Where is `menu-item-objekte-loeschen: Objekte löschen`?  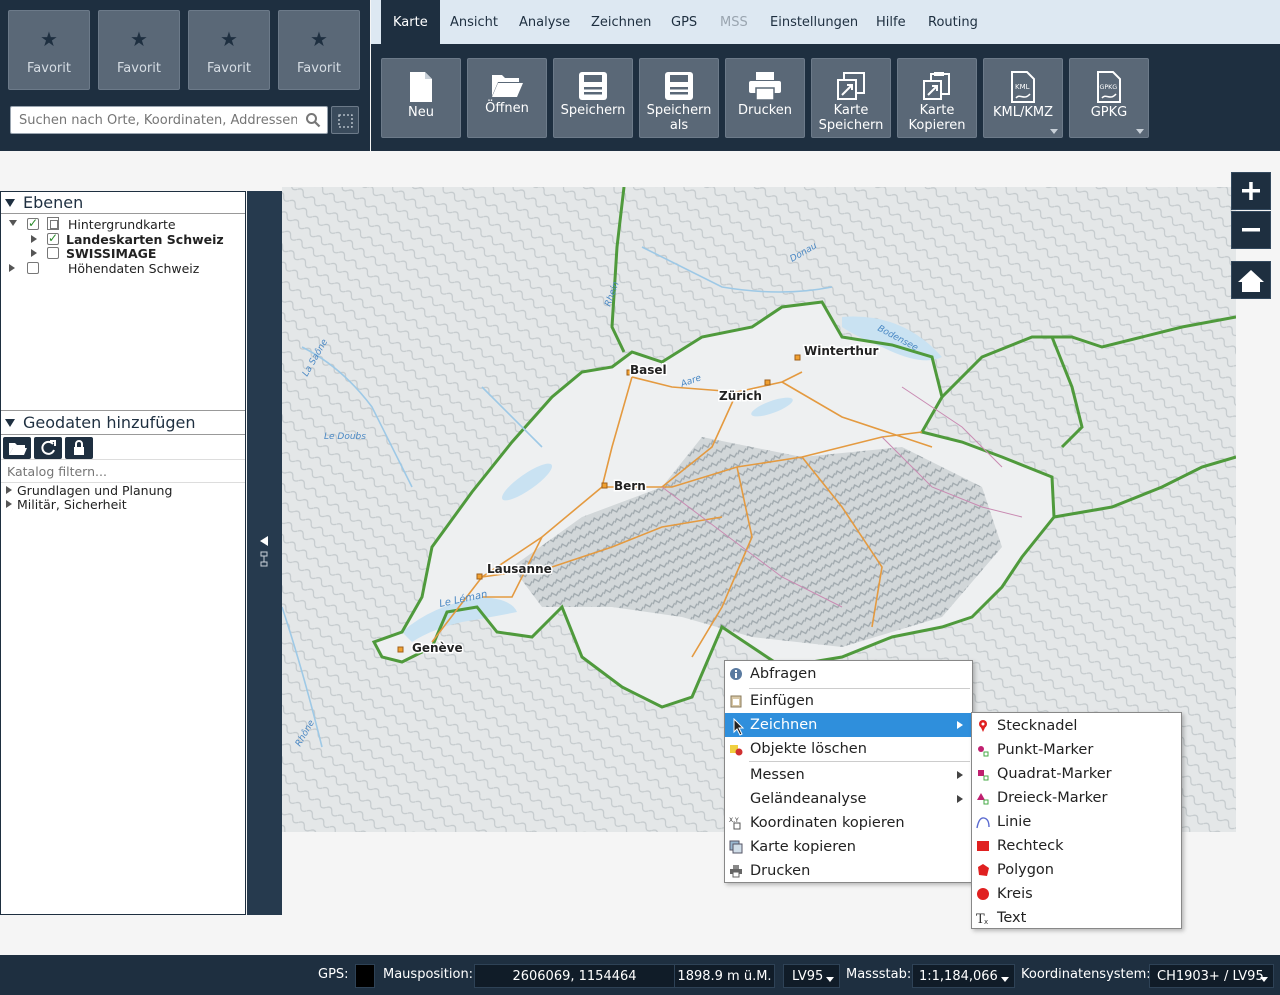
menu-item-objekte-loeschen: Objekte löschen is located at coordinates (848, 749).